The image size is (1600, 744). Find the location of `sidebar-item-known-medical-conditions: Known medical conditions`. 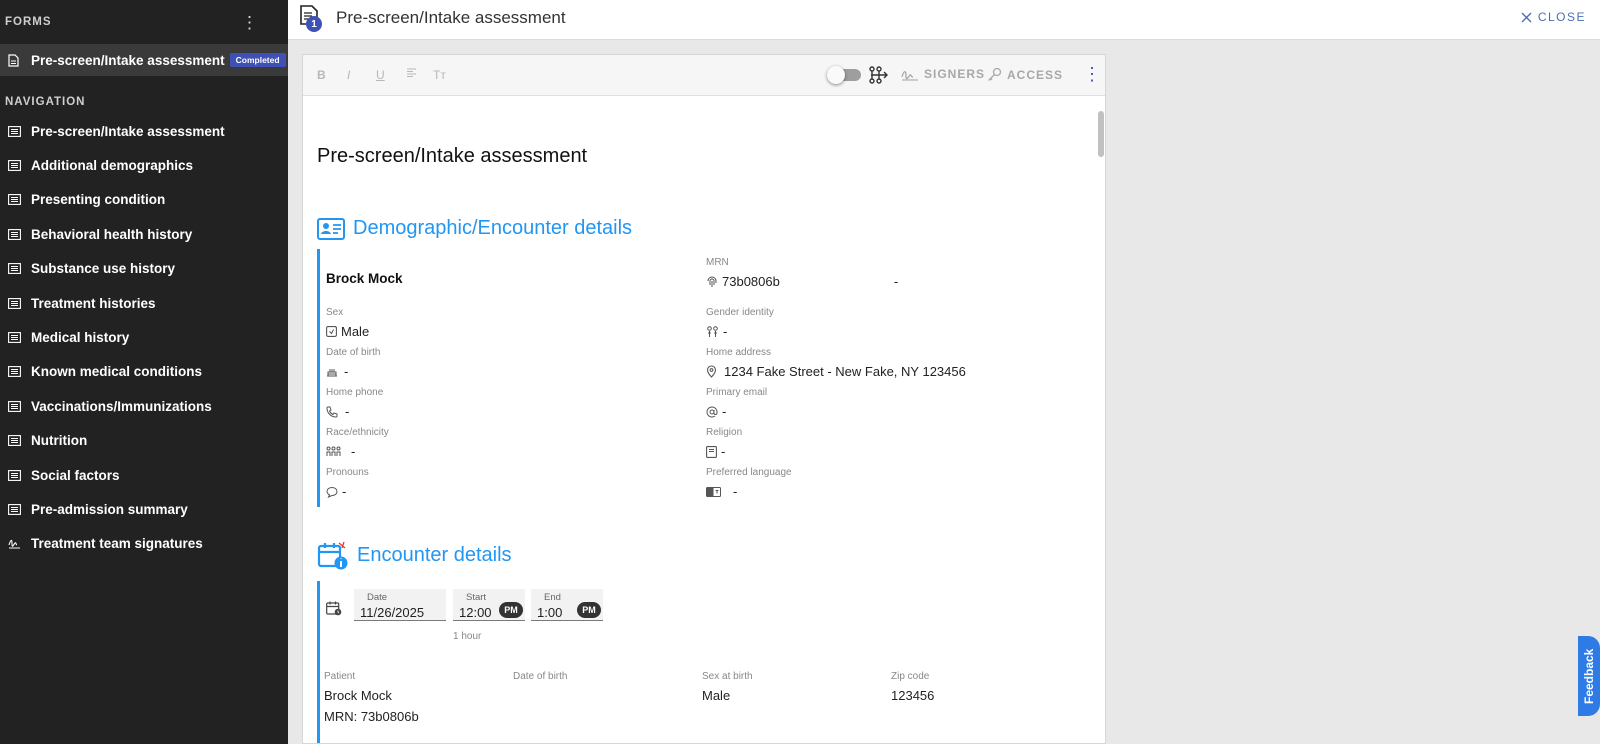

sidebar-item-known-medical-conditions: Known medical conditions is located at coordinates (144, 372).